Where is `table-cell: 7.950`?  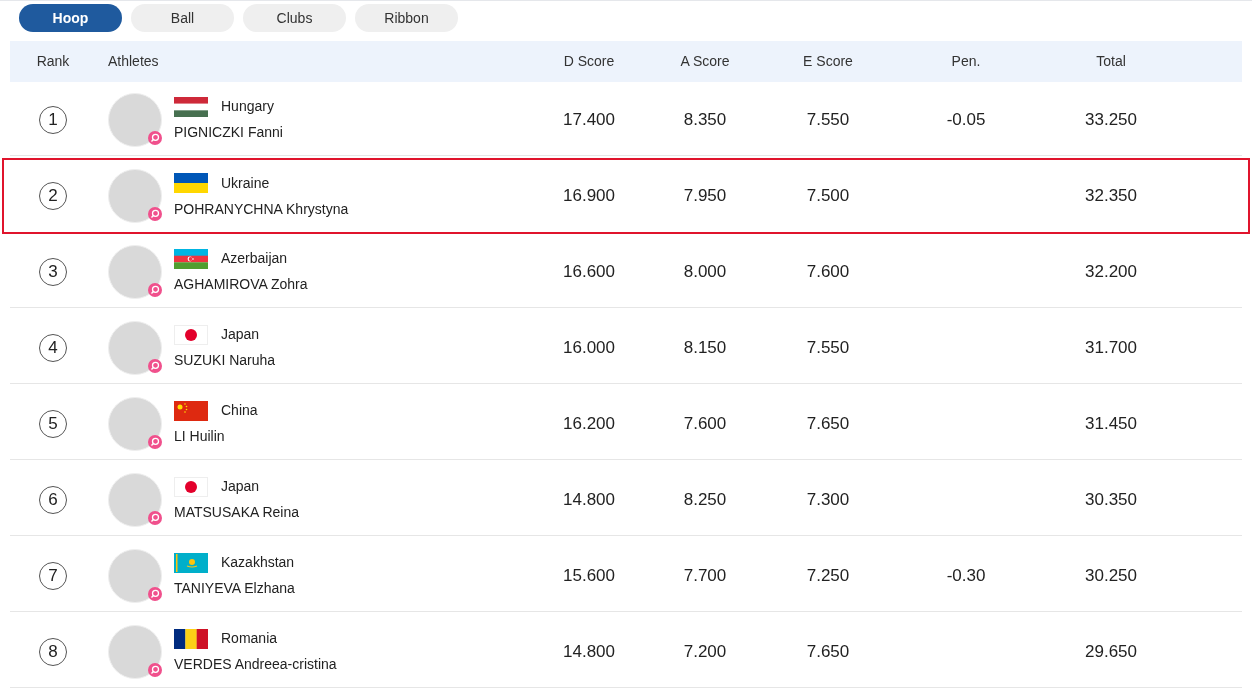
table-cell: 7.950 is located at coordinates (705, 196).